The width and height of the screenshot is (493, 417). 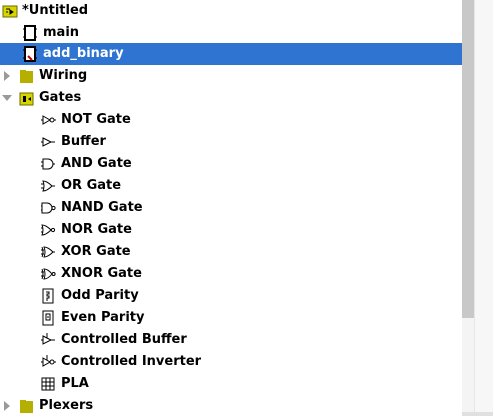 I want to click on tree-item-folder-wiring: Wiring, so click(x=231, y=76).